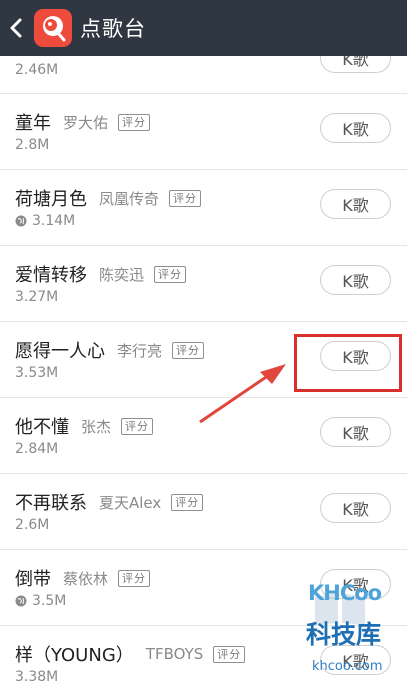  I want to click on microphone-bird-icon, so click(54, 29).